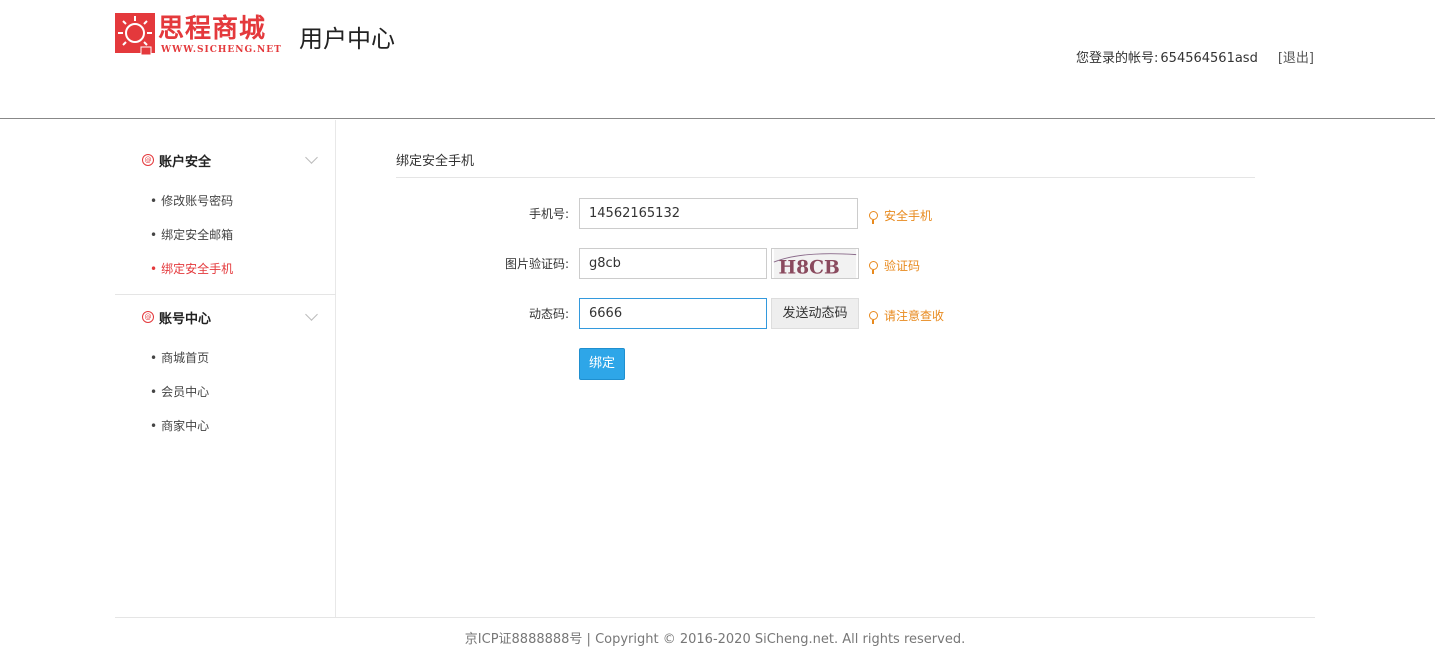 The height and width of the screenshot is (662, 1435). What do you see at coordinates (809, 267) in the screenshot?
I see `svg-text: H8CB` at bounding box center [809, 267].